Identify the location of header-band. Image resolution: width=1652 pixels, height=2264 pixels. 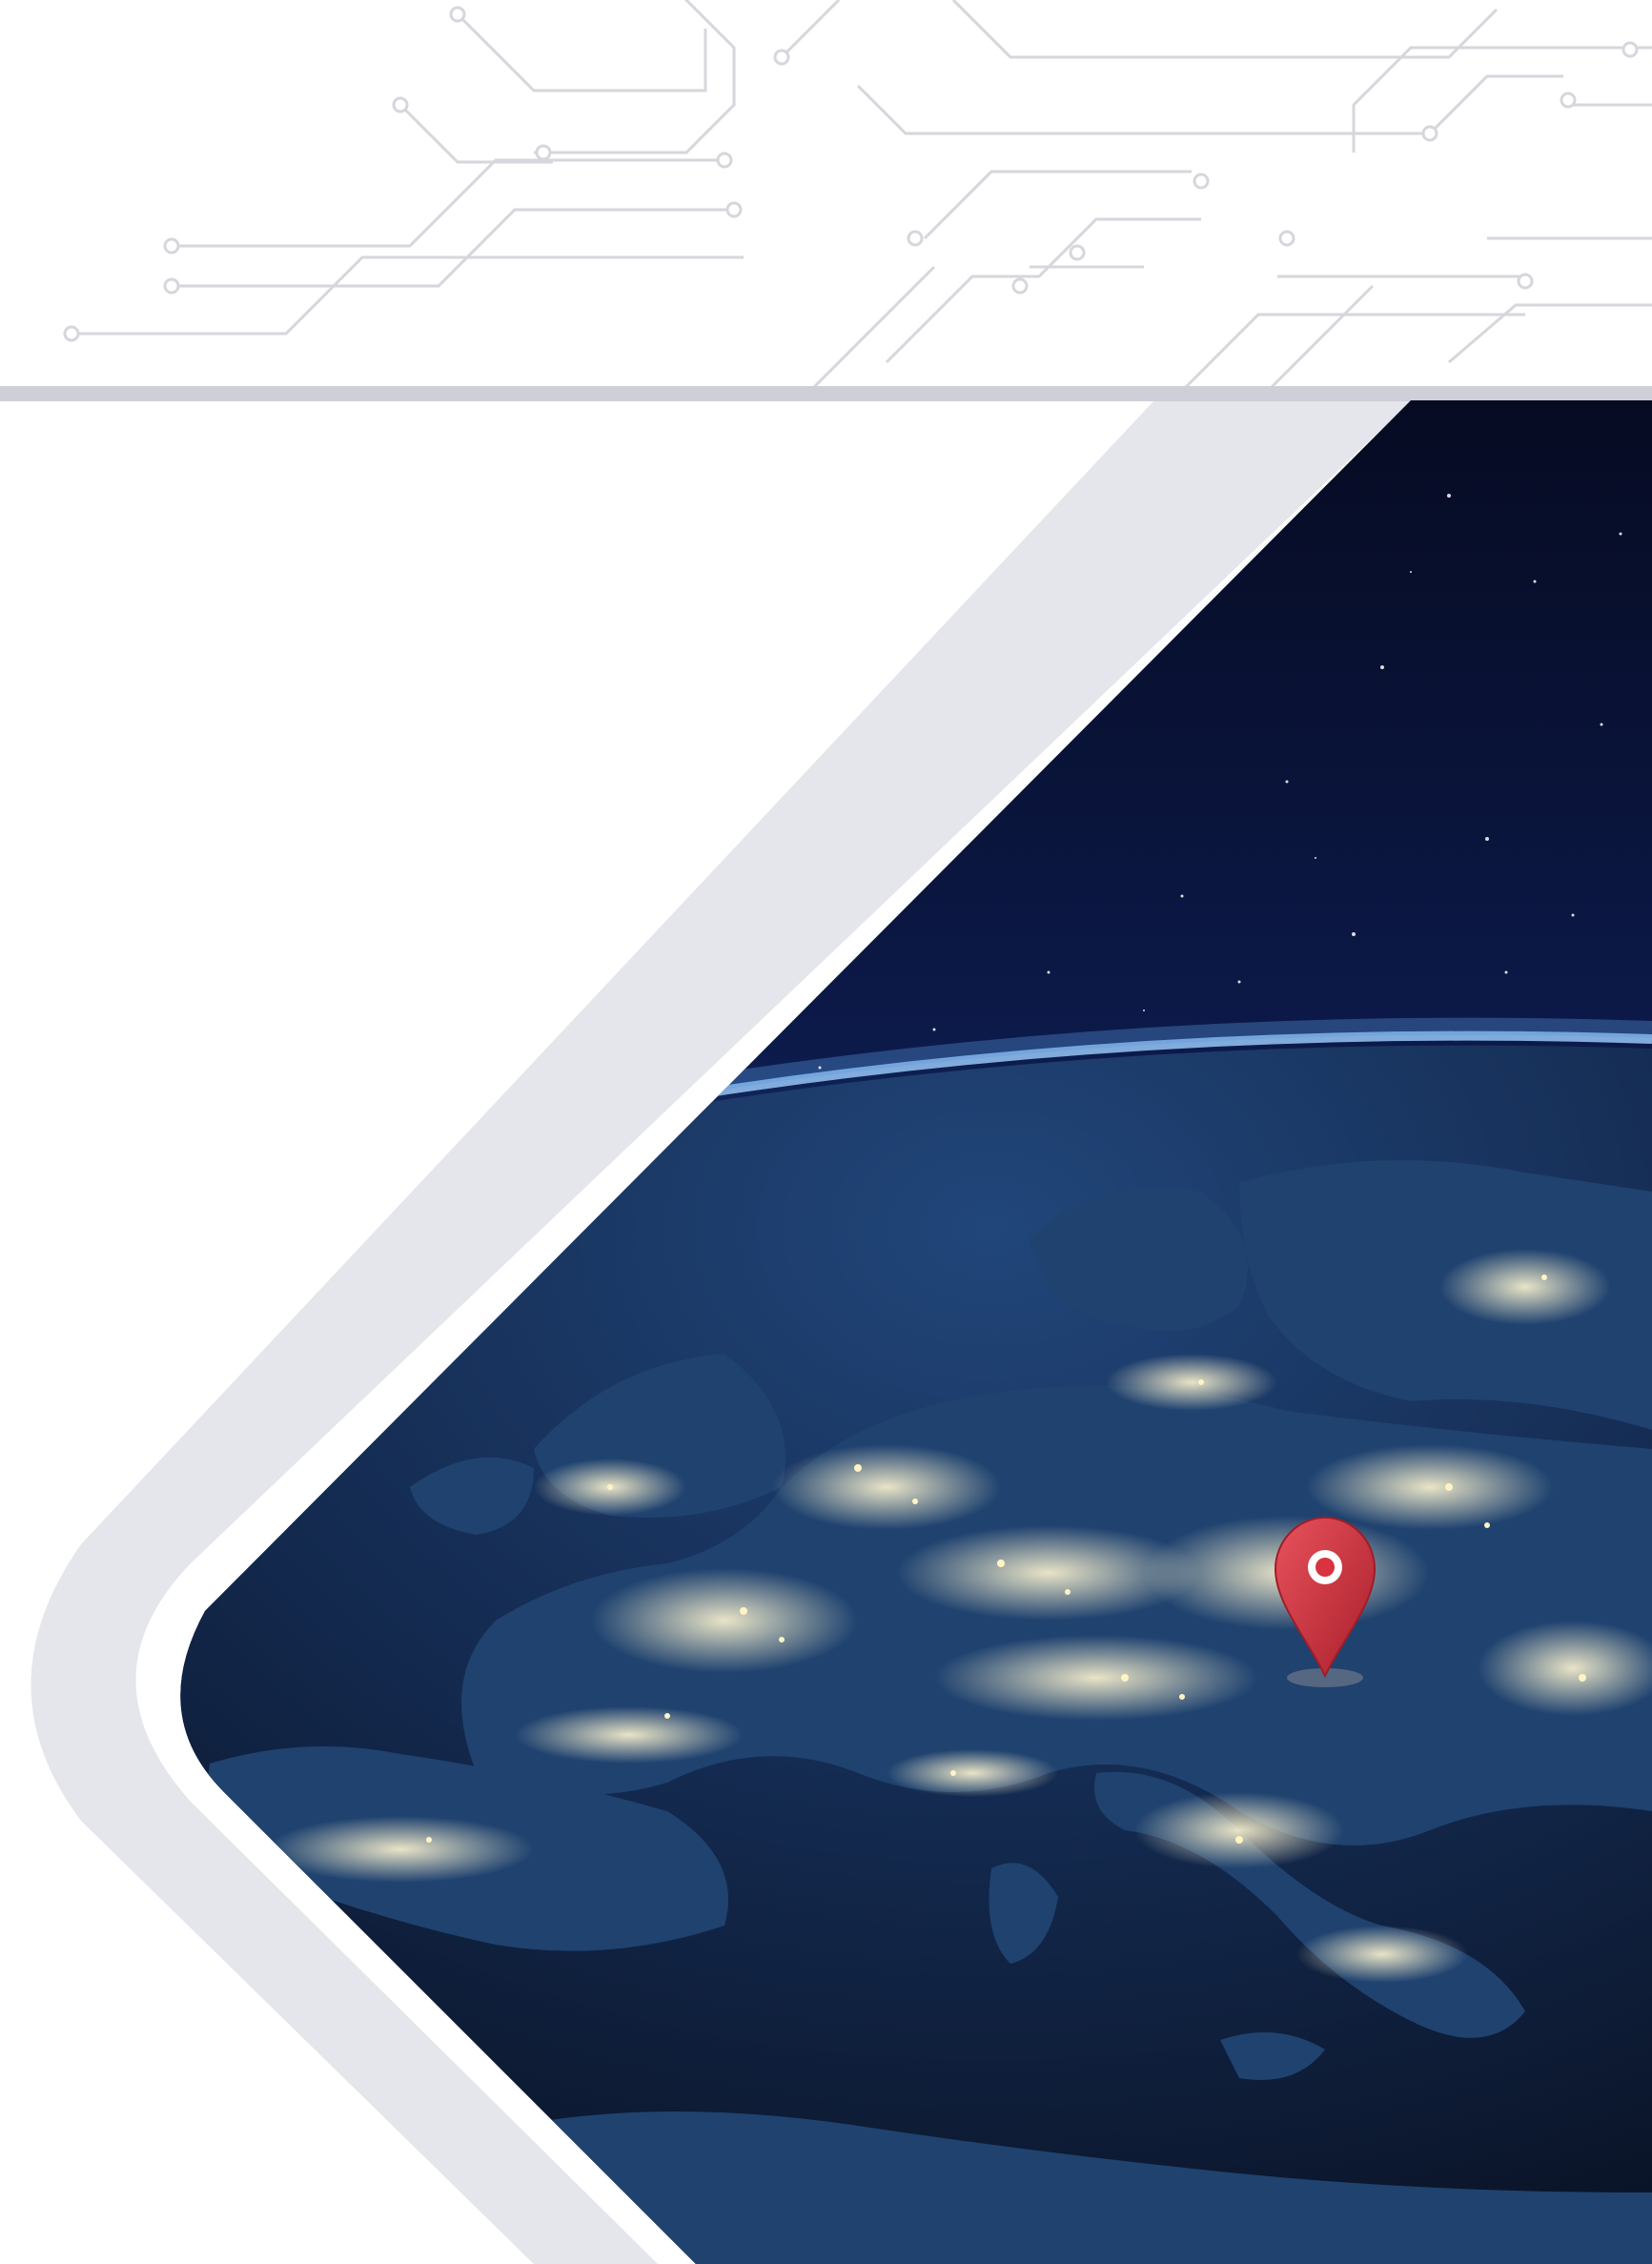
(826, 393).